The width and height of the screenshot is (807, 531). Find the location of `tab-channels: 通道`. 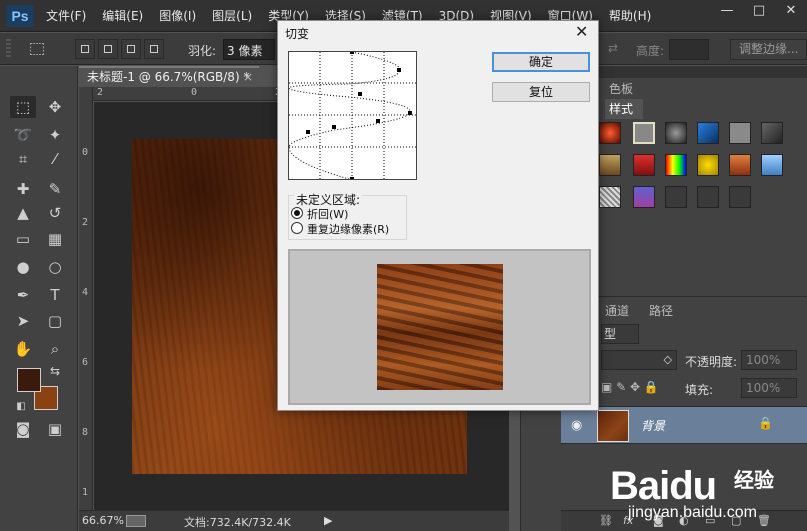

tab-channels: 通道 is located at coordinates (617, 310).